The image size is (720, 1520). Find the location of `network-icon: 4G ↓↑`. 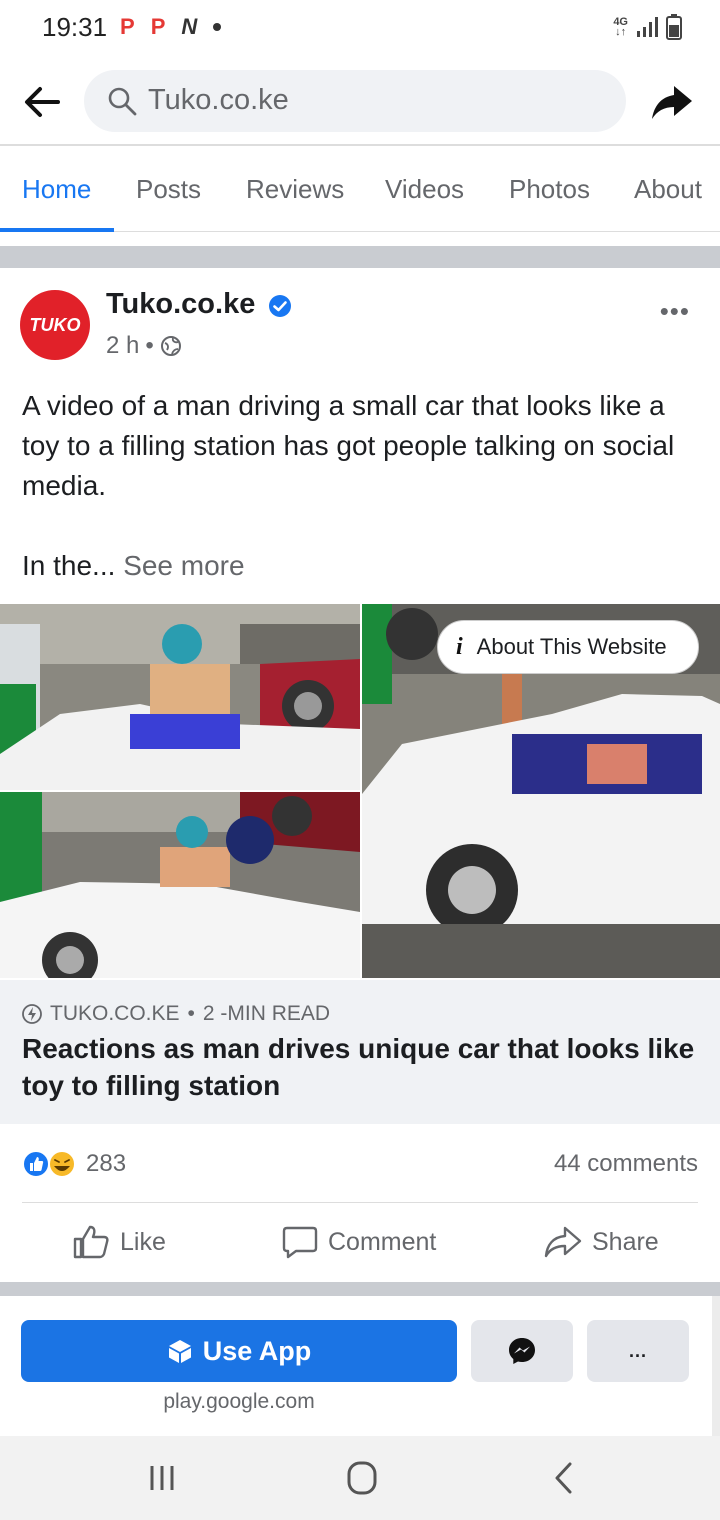

network-icon: 4G ↓↑ is located at coordinates (620, 27).